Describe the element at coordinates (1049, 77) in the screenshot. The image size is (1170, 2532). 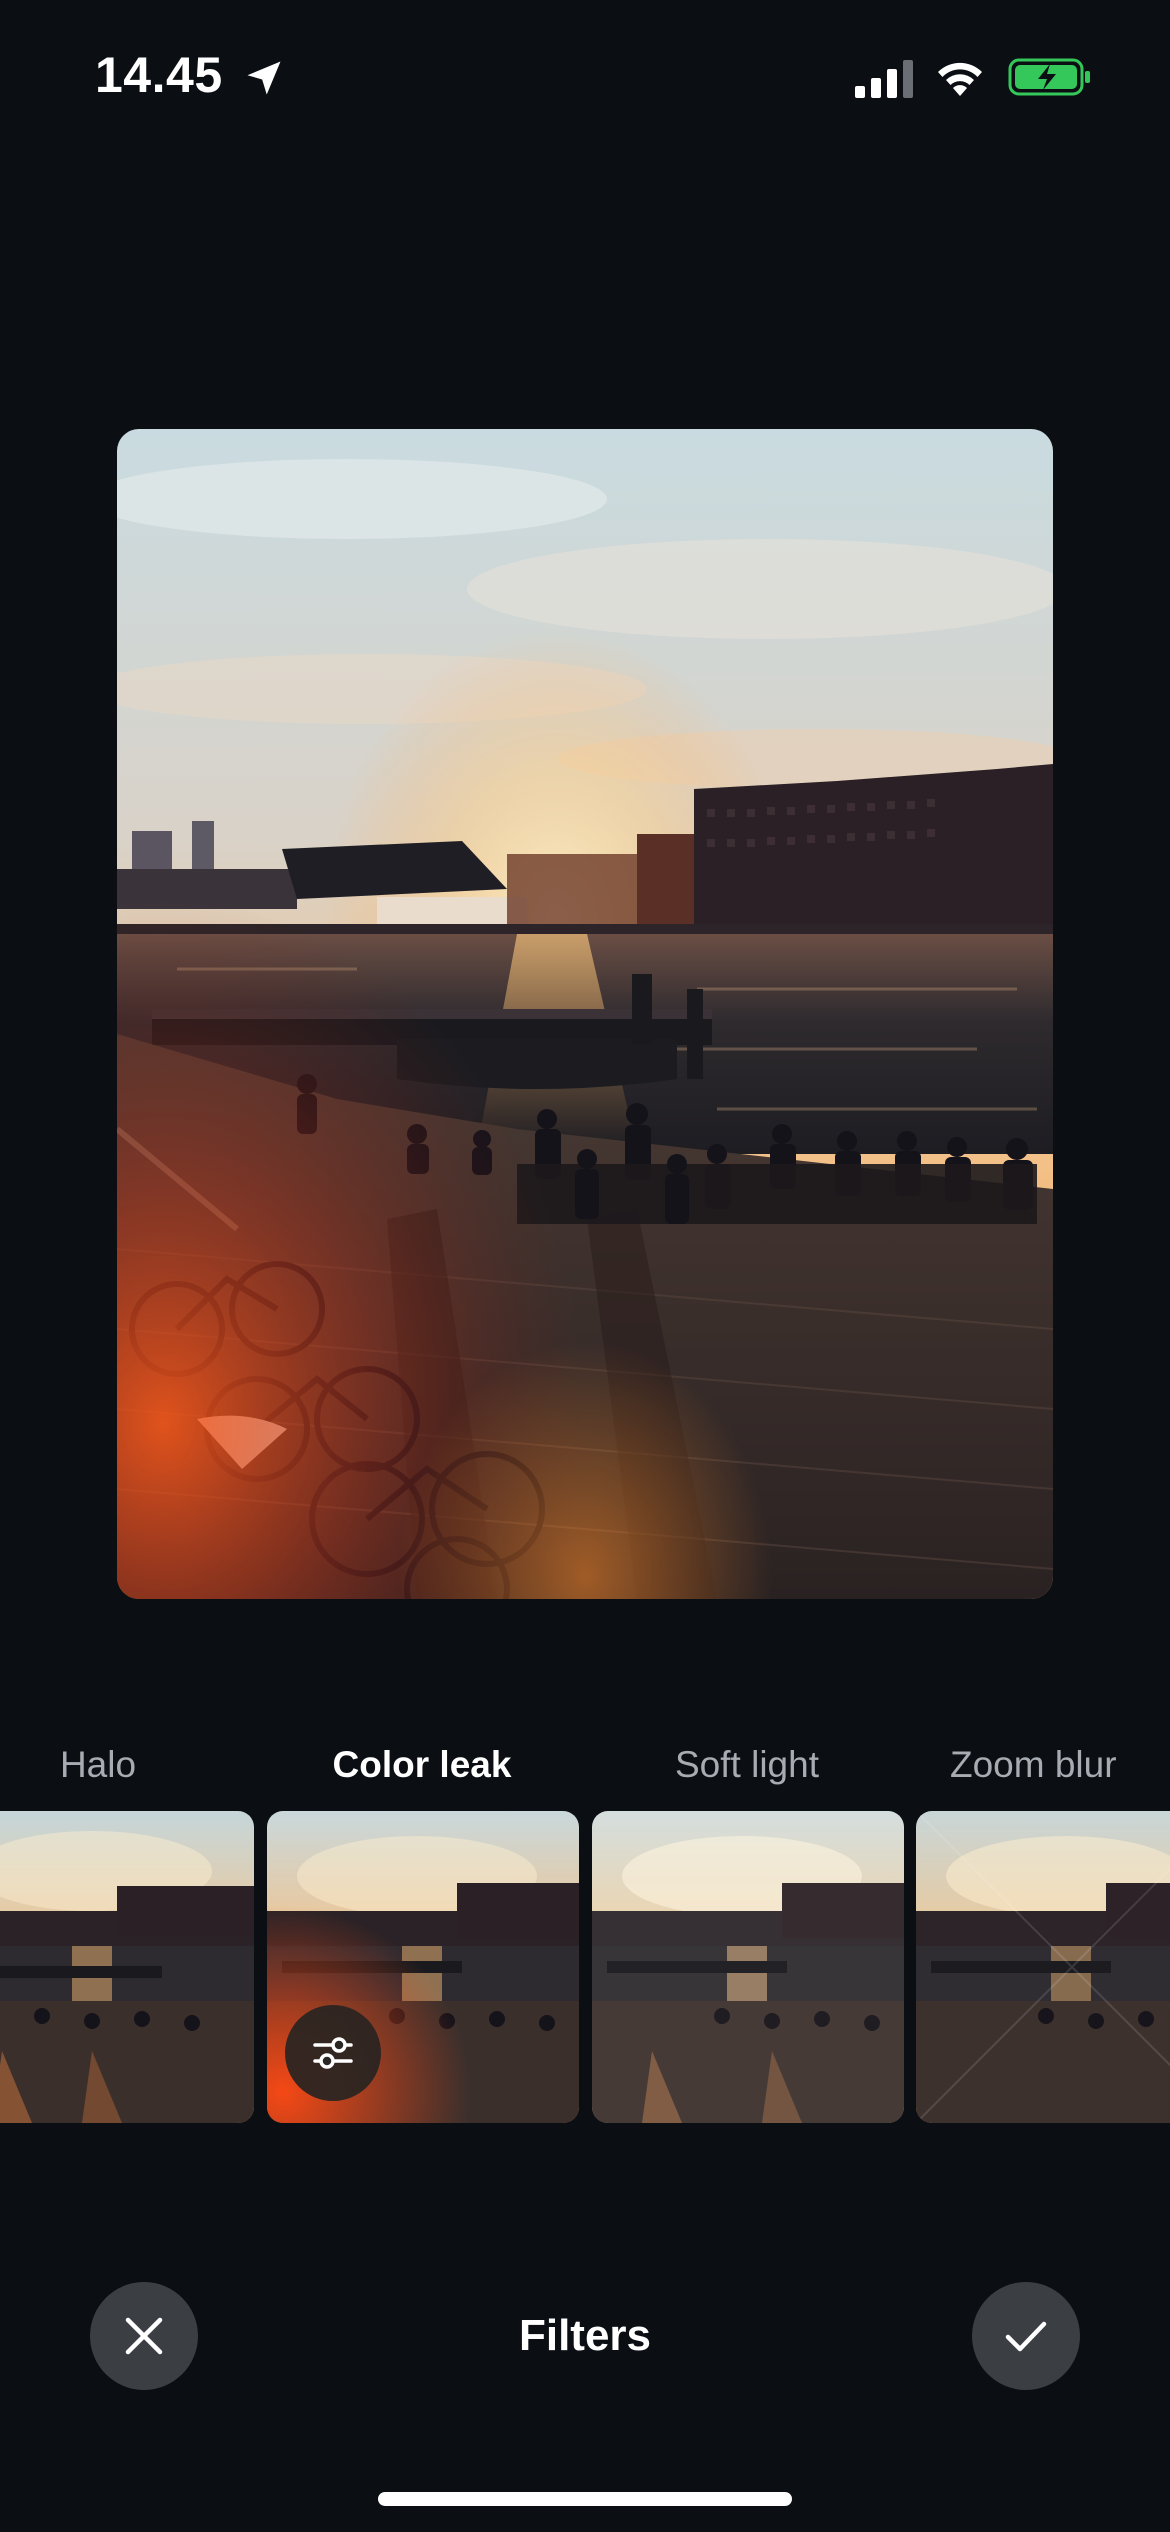
I see `battery-charging-icon` at that location.